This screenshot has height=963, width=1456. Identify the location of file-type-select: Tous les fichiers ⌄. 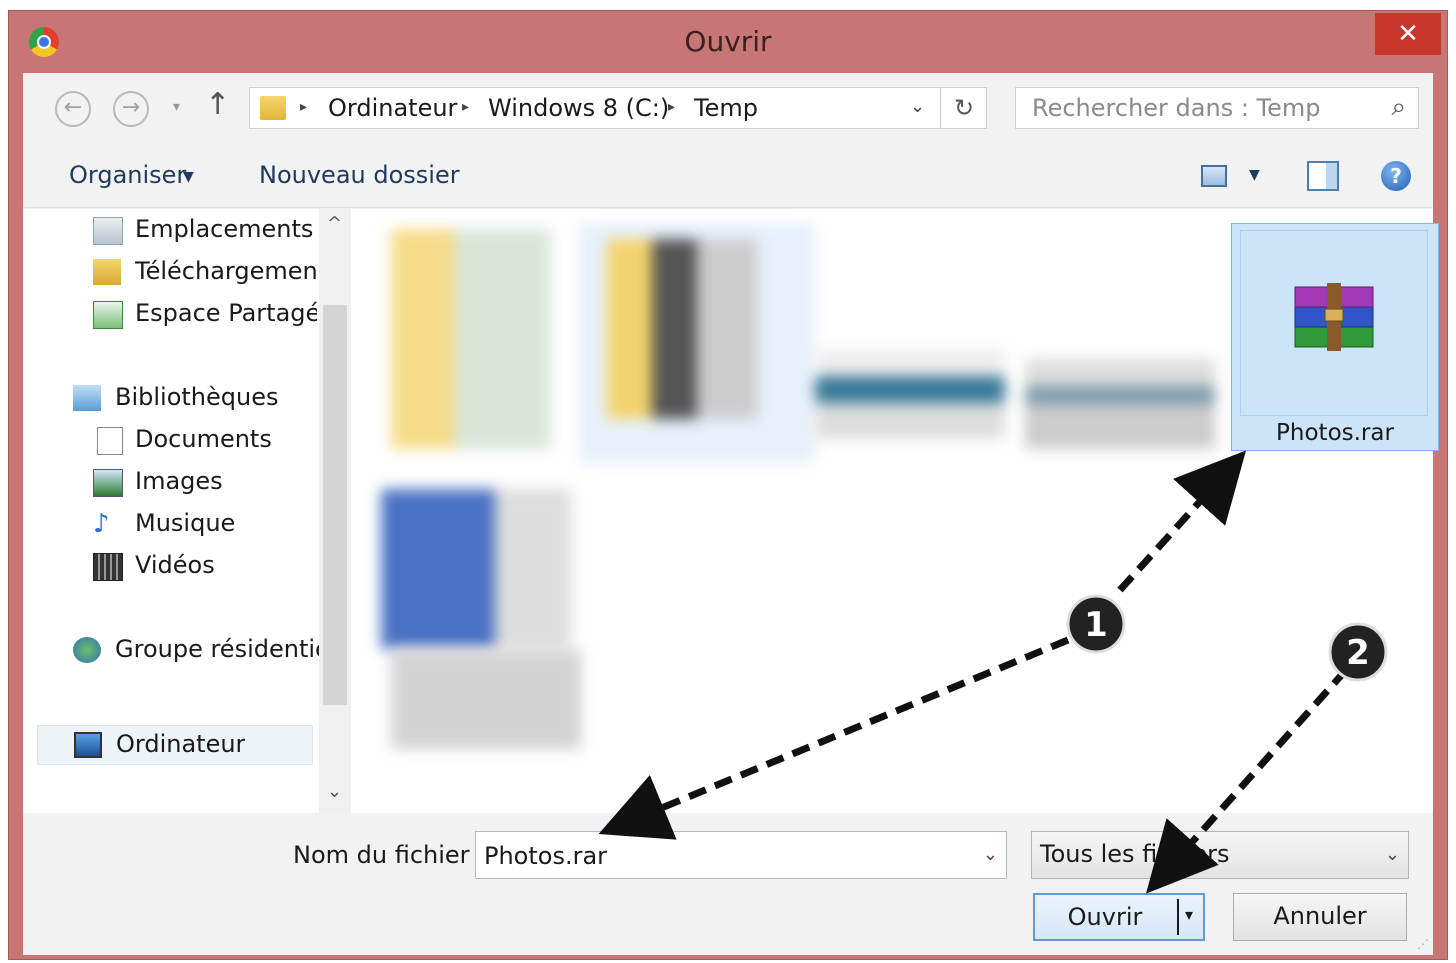
(1220, 855).